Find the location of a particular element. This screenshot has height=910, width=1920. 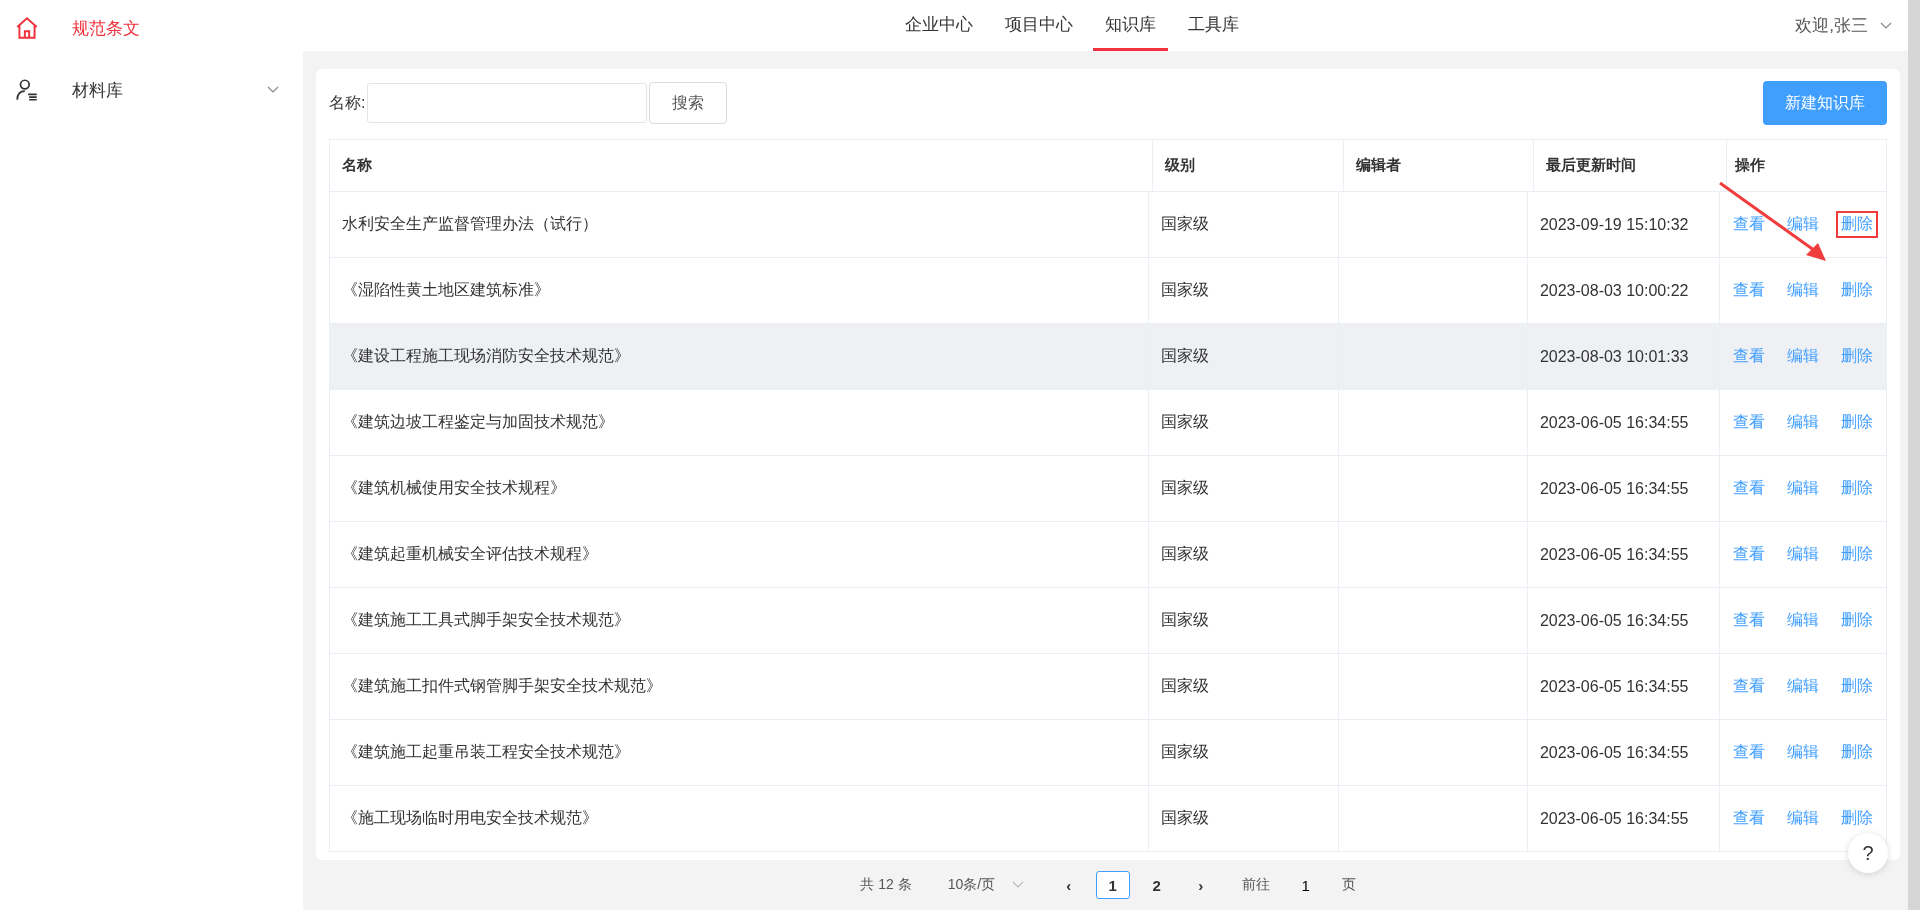

scrollbar is located at coordinates (1914, 455).